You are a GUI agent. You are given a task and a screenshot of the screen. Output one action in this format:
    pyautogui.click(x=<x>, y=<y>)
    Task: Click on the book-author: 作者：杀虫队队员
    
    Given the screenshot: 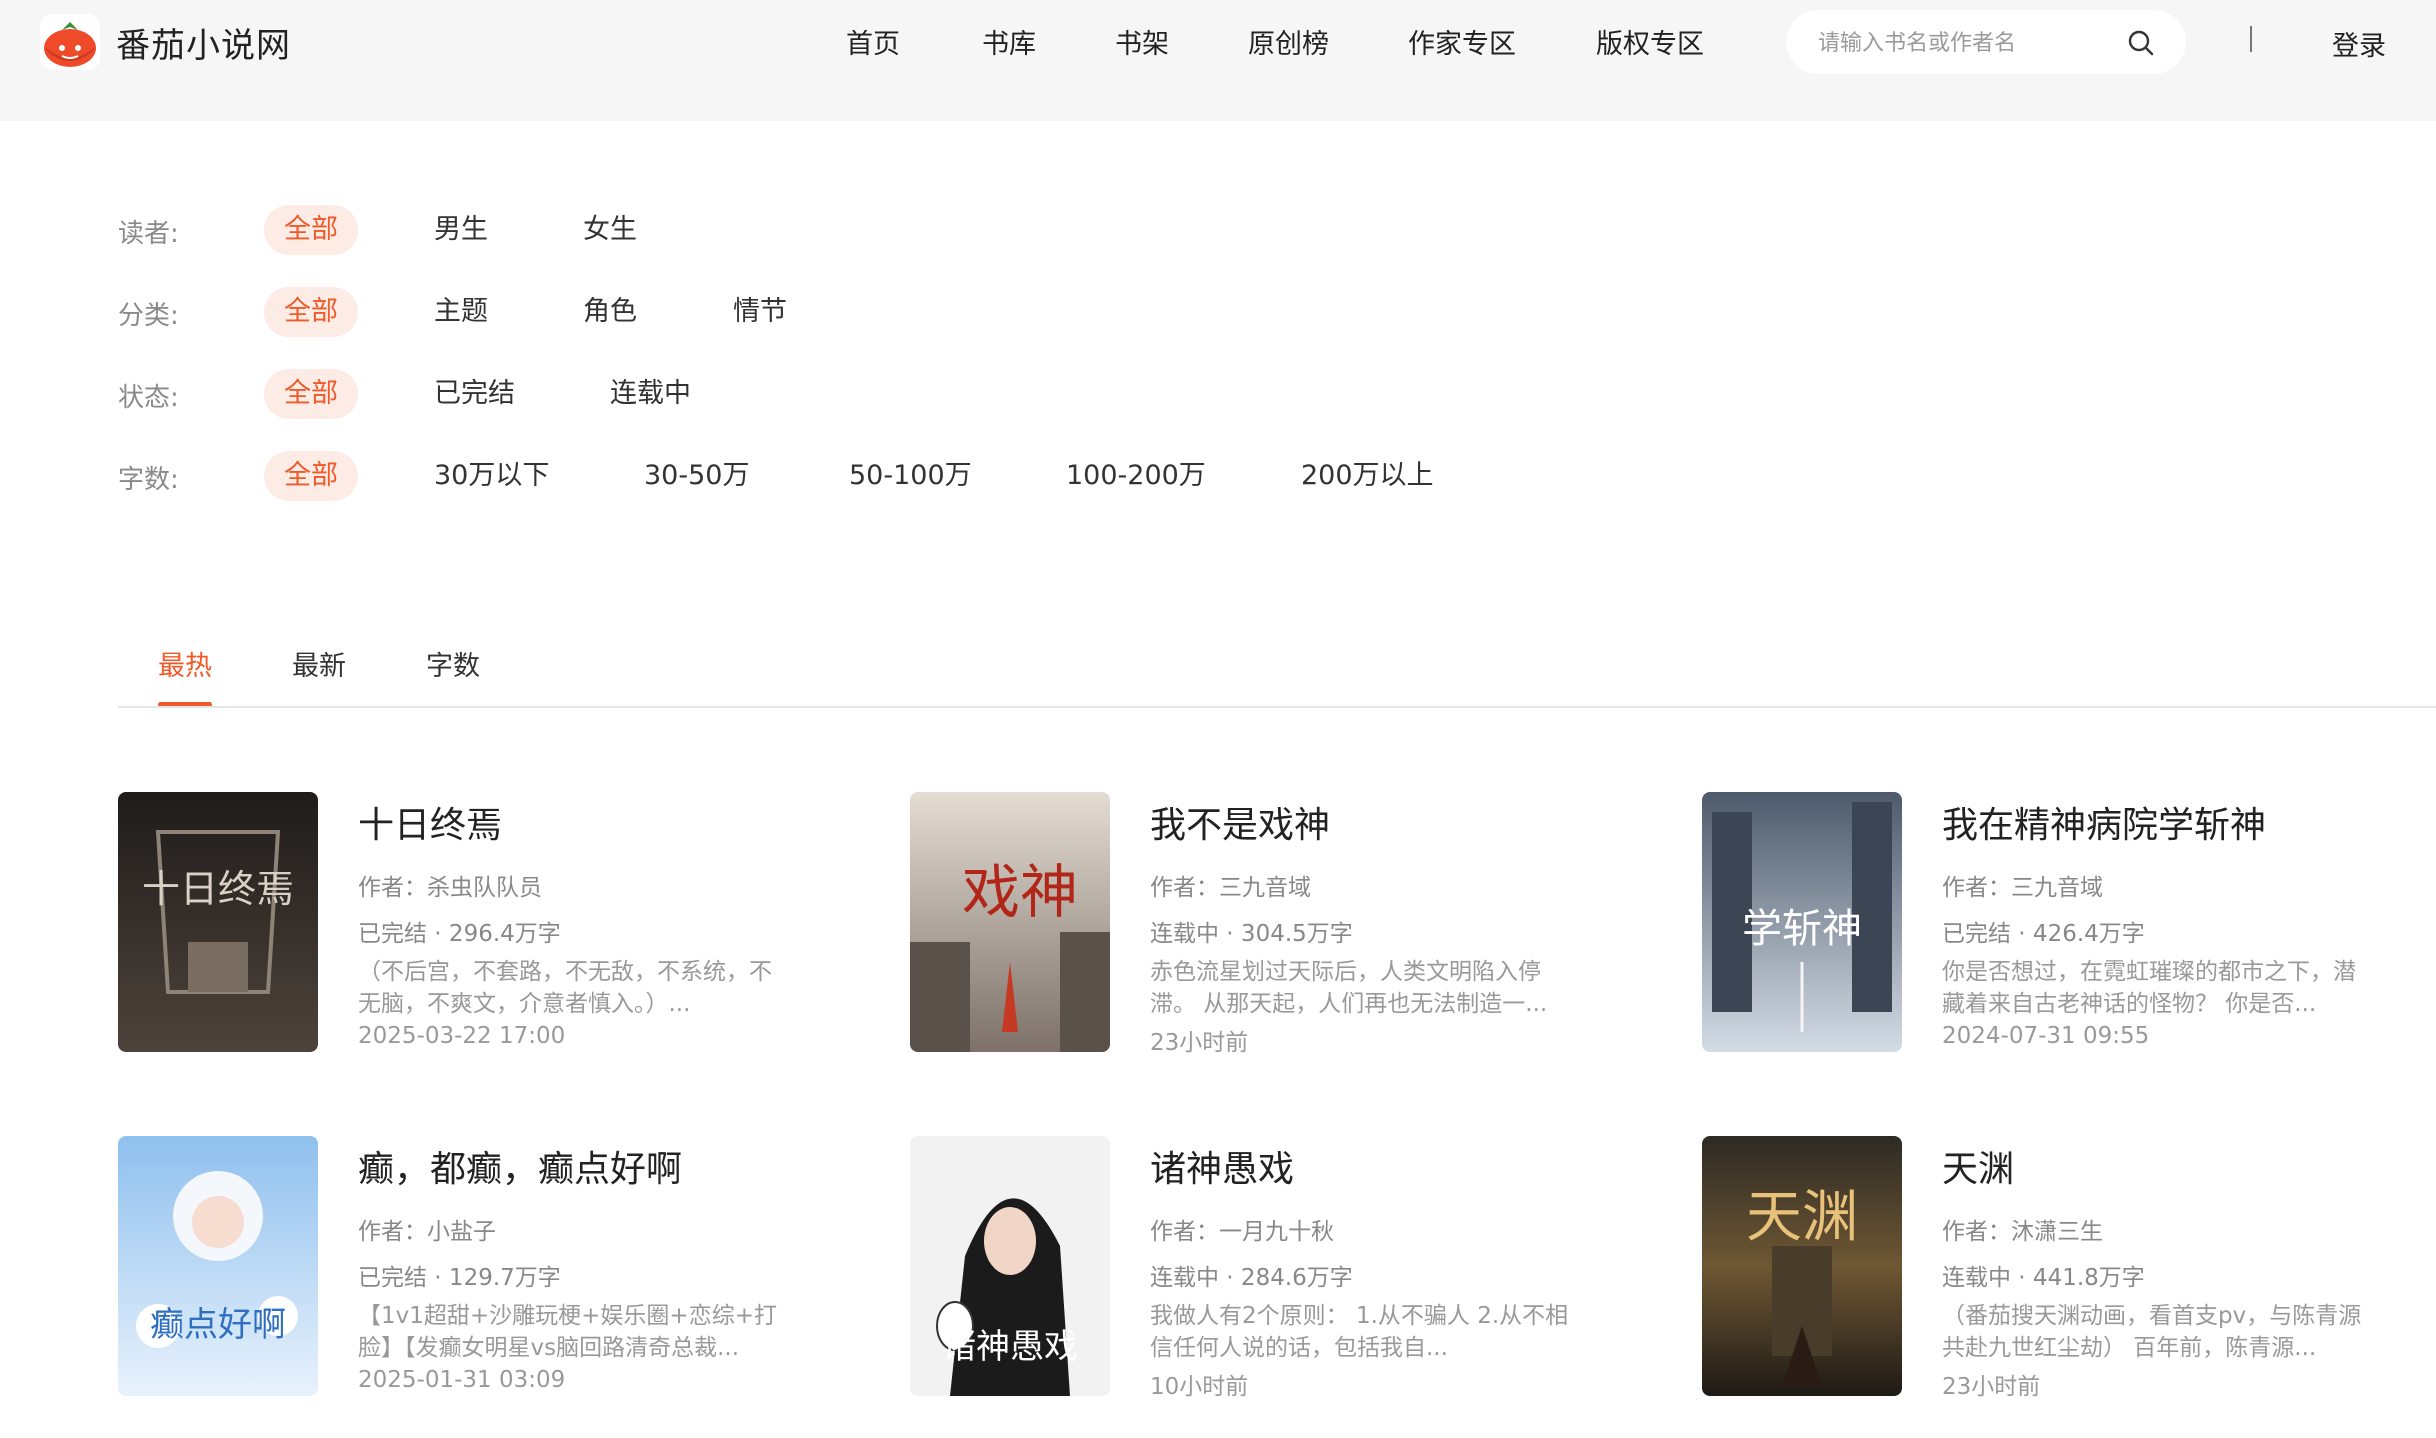 What is the action you would take?
    pyautogui.click(x=450, y=888)
    